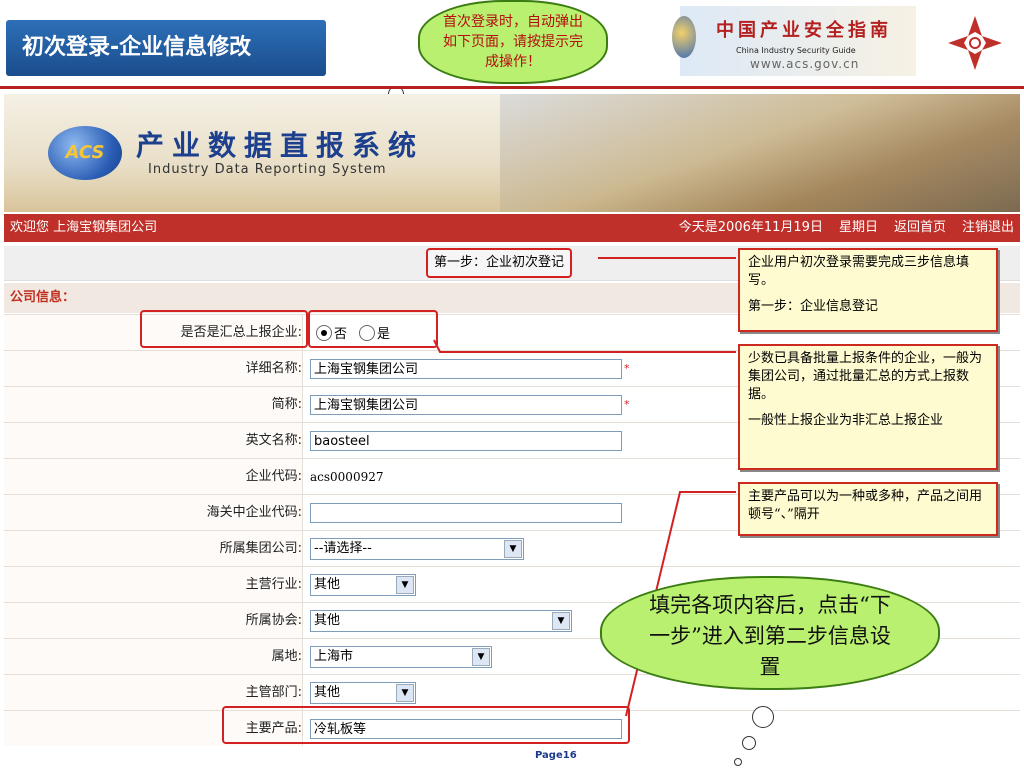 The width and height of the screenshot is (1024, 768). Describe the element at coordinates (796, 50) in the screenshot. I see `logo-english-title: China Industry Security Guide` at that location.